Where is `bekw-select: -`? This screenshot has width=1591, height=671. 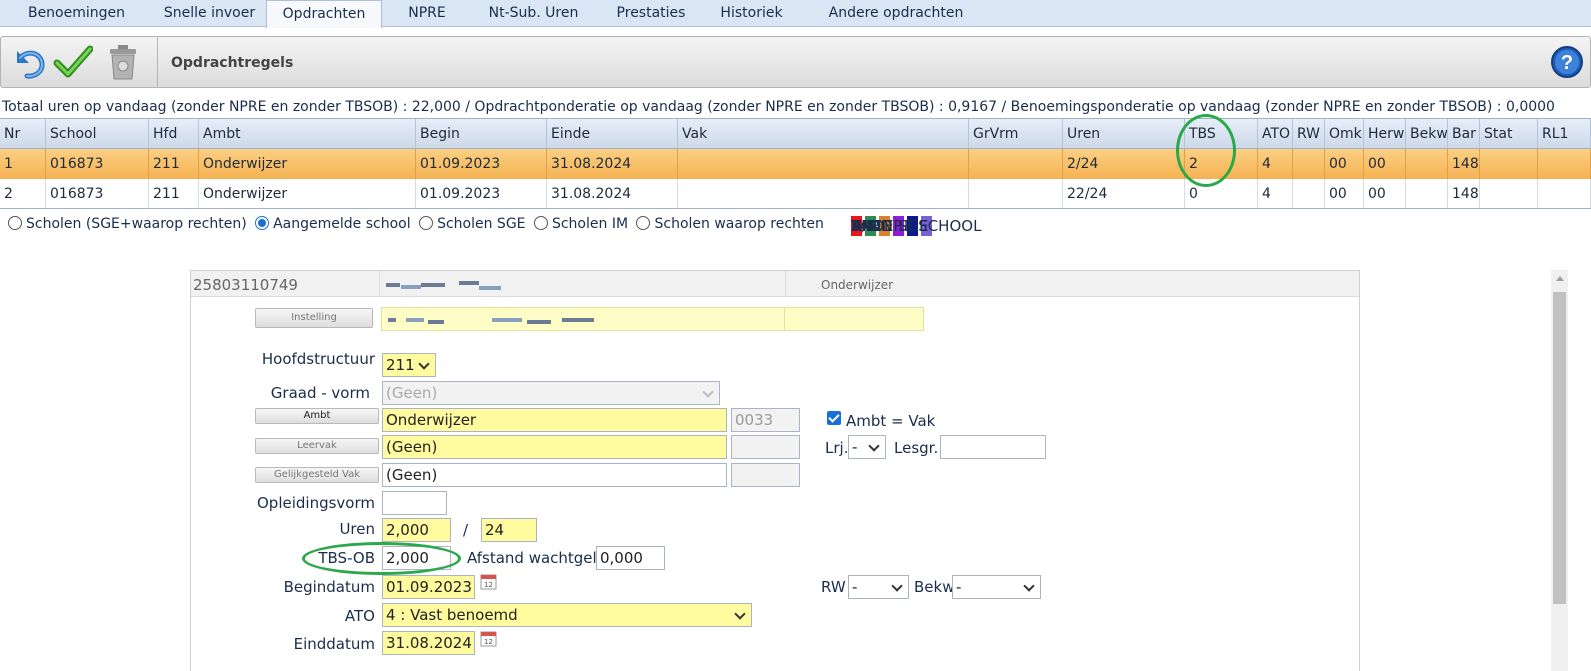 bekw-select: - is located at coordinates (996, 587).